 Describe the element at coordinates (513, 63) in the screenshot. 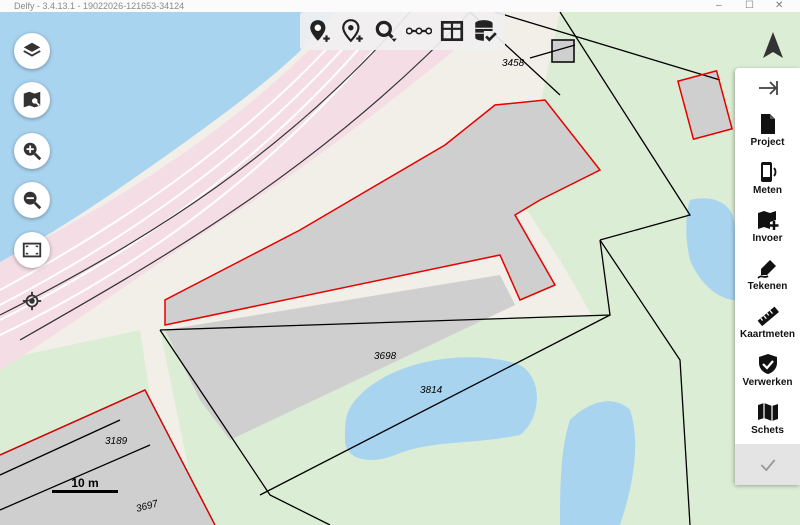

I see `parcel-number: 3458` at that location.